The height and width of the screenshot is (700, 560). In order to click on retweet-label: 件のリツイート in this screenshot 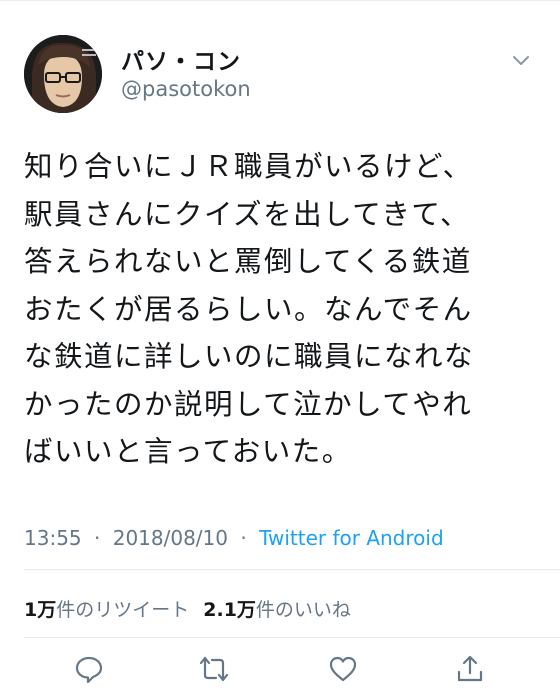, I will do `click(123, 610)`.